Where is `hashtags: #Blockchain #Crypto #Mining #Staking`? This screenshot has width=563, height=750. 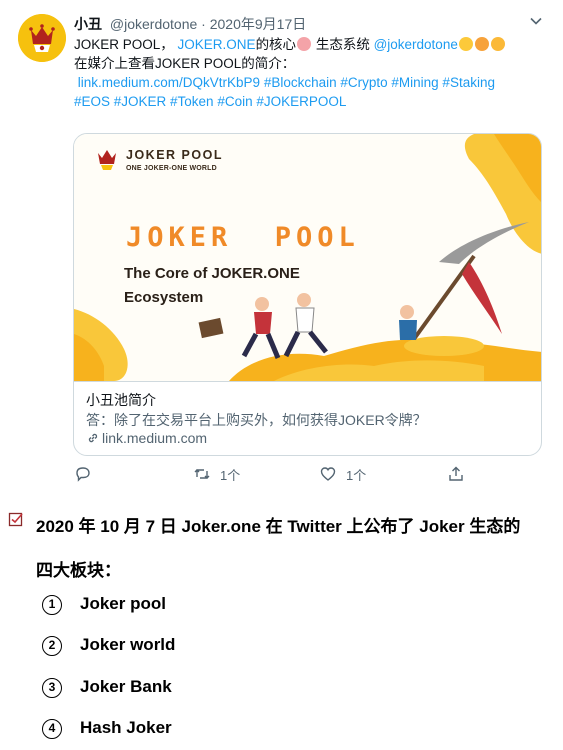
hashtags: #Blockchain #Crypto #Mining #Staking is located at coordinates (379, 82).